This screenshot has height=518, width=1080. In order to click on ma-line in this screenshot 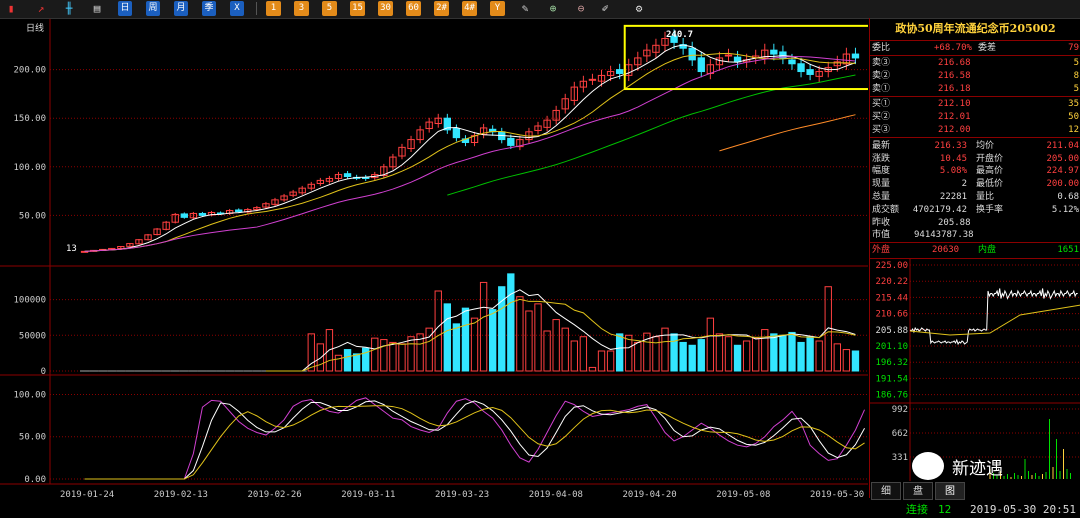, I will do `click(651, 135)`.